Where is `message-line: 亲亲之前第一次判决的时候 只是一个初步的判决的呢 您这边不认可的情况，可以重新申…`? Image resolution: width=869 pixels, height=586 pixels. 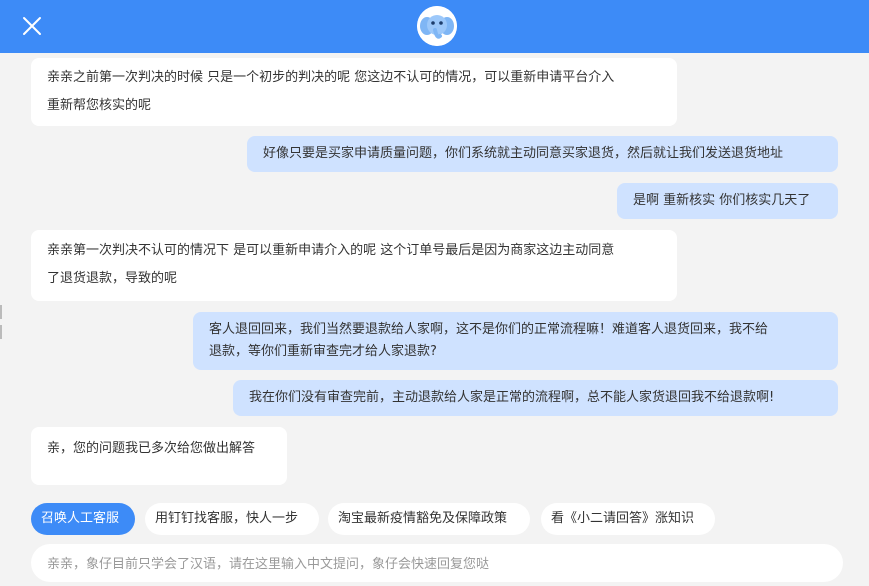
message-line: 亲亲之前第一次判决的时候 只是一个初步的判决的呢 您这边不认可的情况，可以重新申… is located at coordinates (331, 77).